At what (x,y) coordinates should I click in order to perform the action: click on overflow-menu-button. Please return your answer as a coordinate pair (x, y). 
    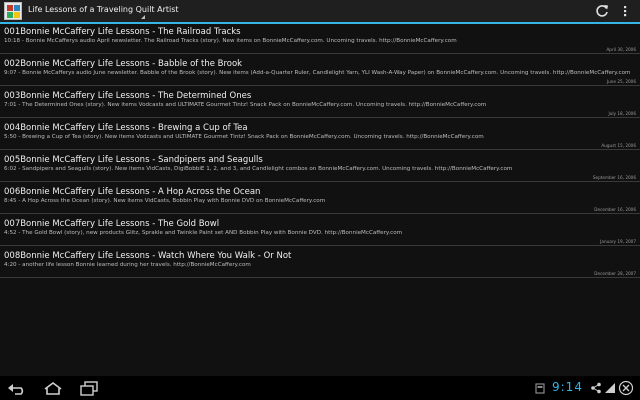
    Looking at the image, I should click on (625, 11).